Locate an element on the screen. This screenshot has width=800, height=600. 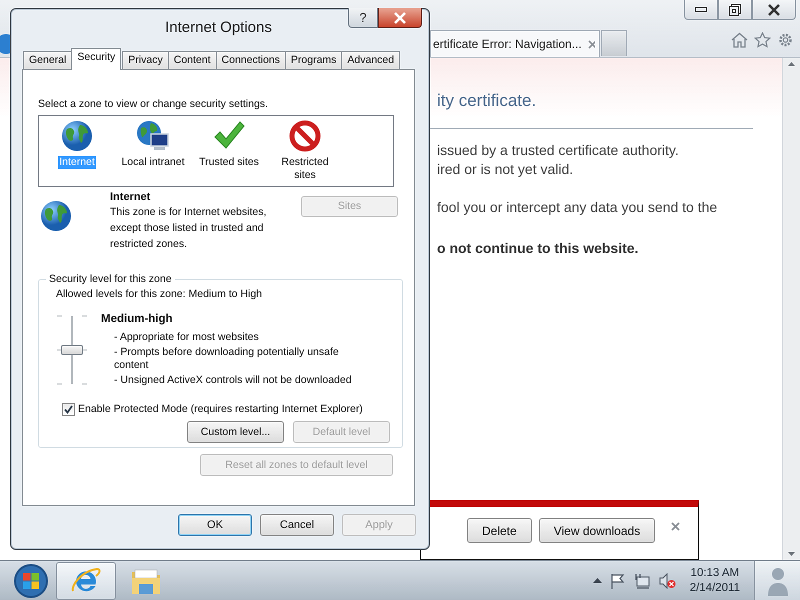
star-icon is located at coordinates (762, 40).